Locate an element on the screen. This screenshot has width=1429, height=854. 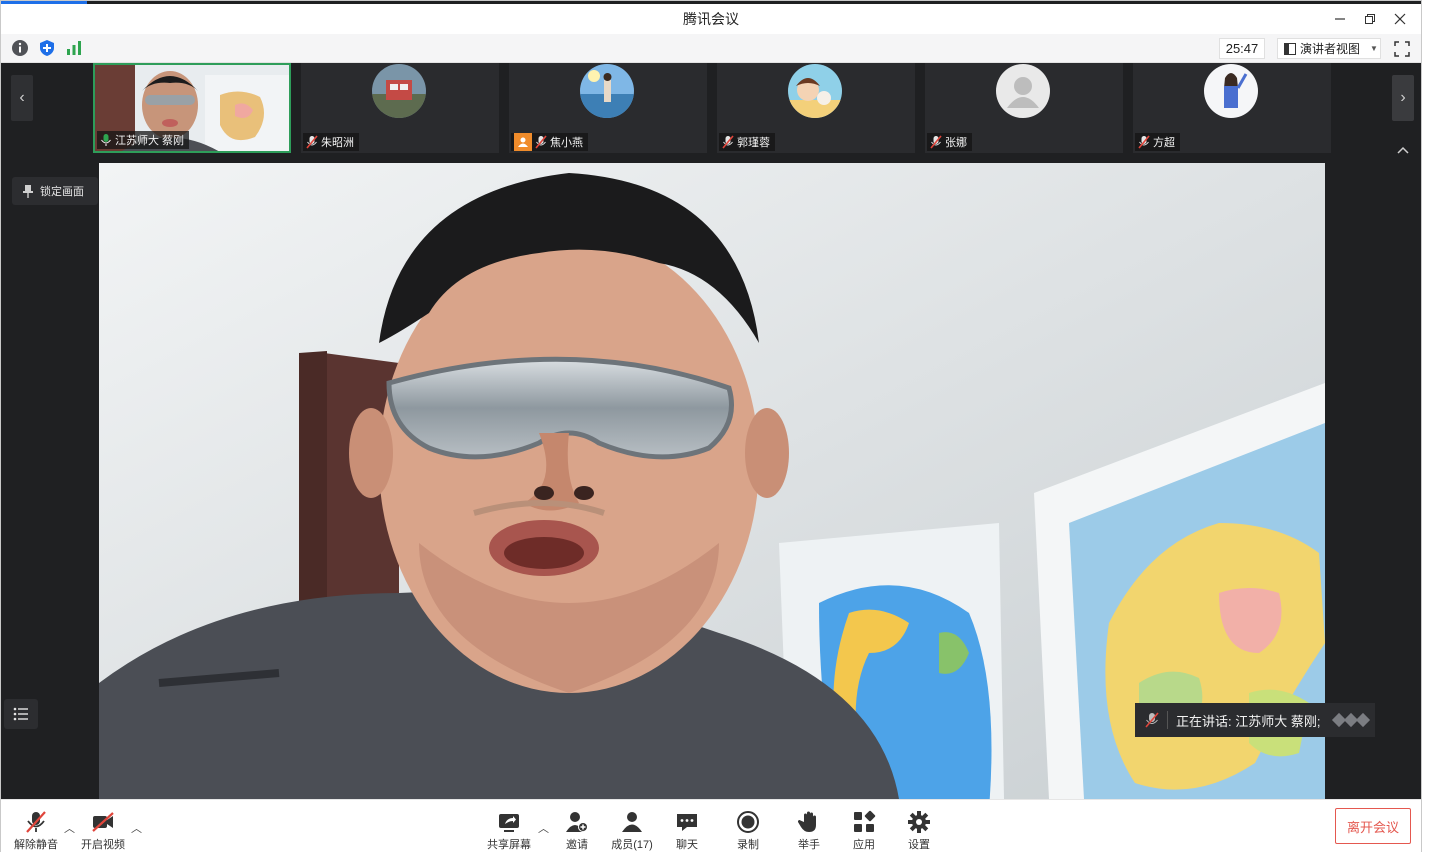
divider is located at coordinates (1167, 720).